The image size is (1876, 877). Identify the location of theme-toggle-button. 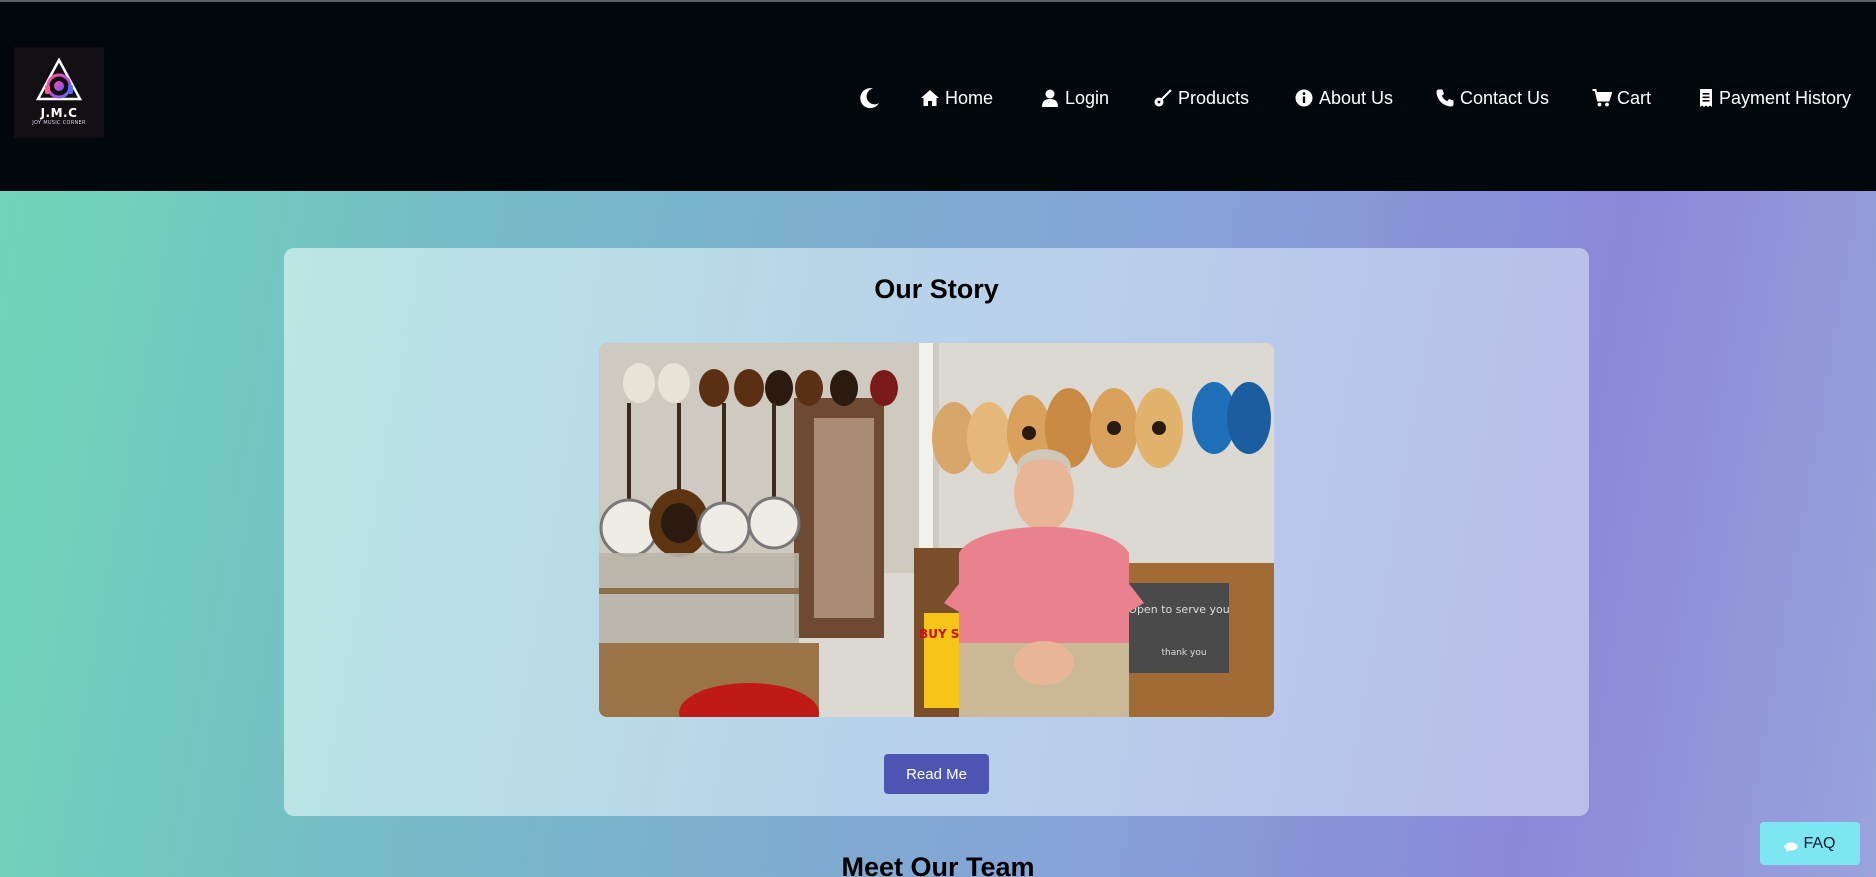
(870, 98).